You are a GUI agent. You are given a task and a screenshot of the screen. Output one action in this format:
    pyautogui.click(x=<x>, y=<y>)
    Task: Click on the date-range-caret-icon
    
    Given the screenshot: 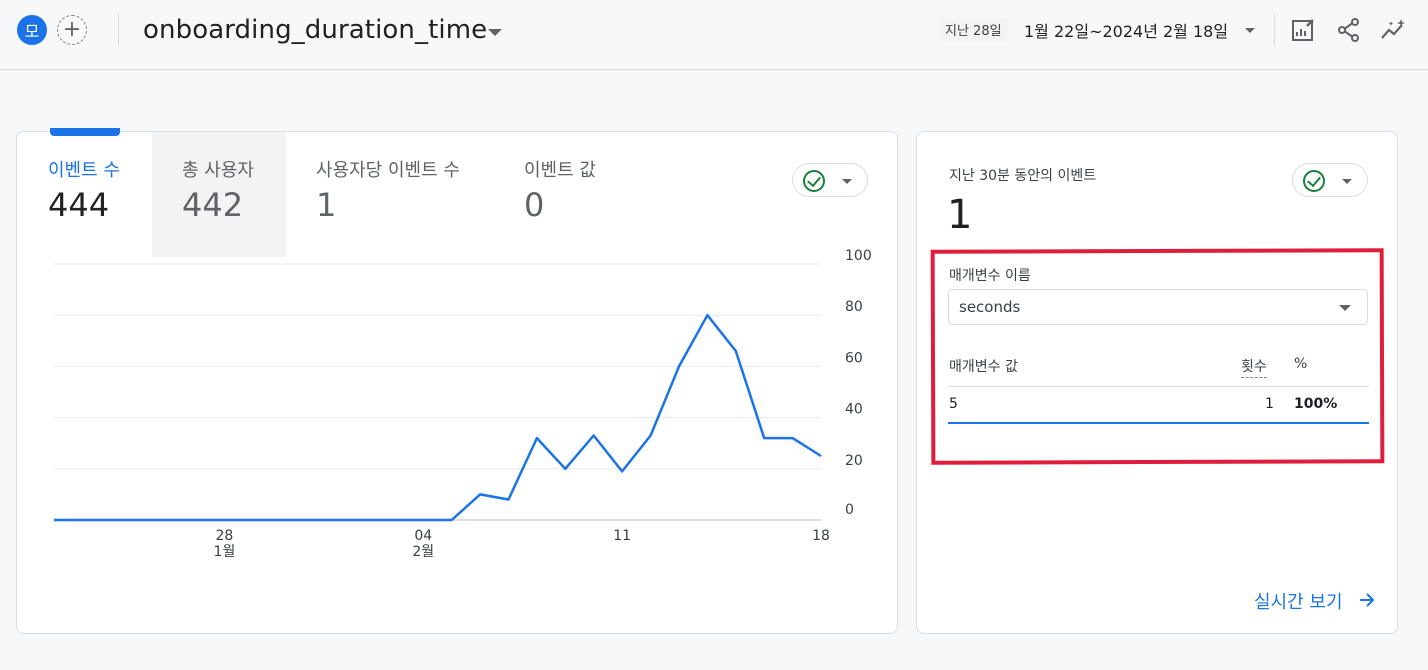 What is the action you would take?
    pyautogui.click(x=1250, y=30)
    